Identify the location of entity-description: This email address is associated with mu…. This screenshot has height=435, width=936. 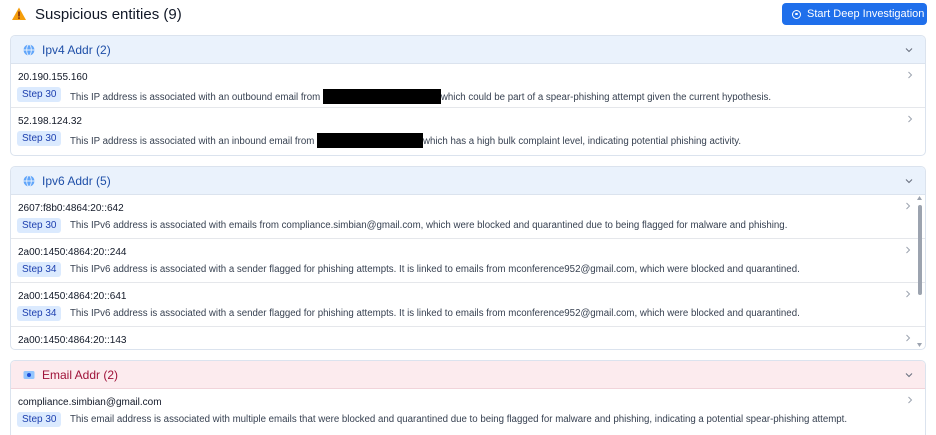
(459, 419).